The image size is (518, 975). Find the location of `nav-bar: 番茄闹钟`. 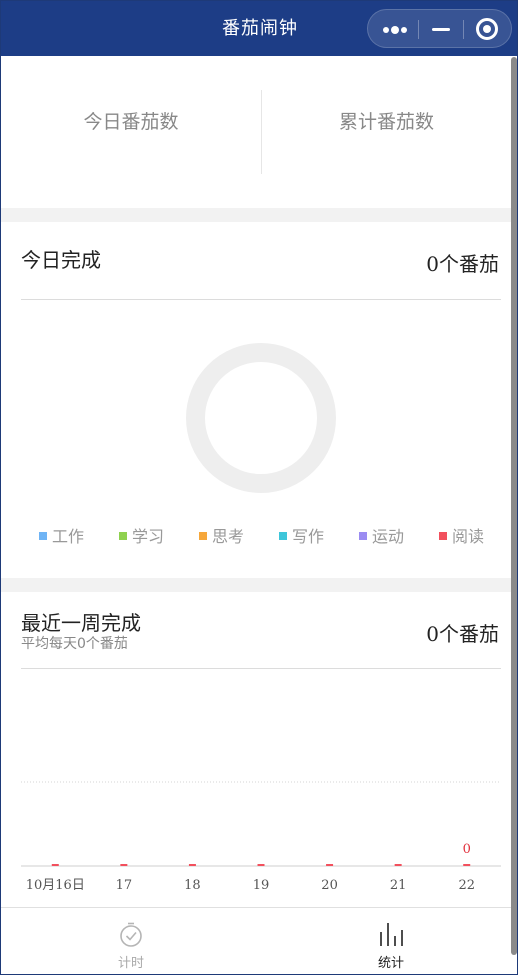

nav-bar: 番茄闹钟 is located at coordinates (259, 28).